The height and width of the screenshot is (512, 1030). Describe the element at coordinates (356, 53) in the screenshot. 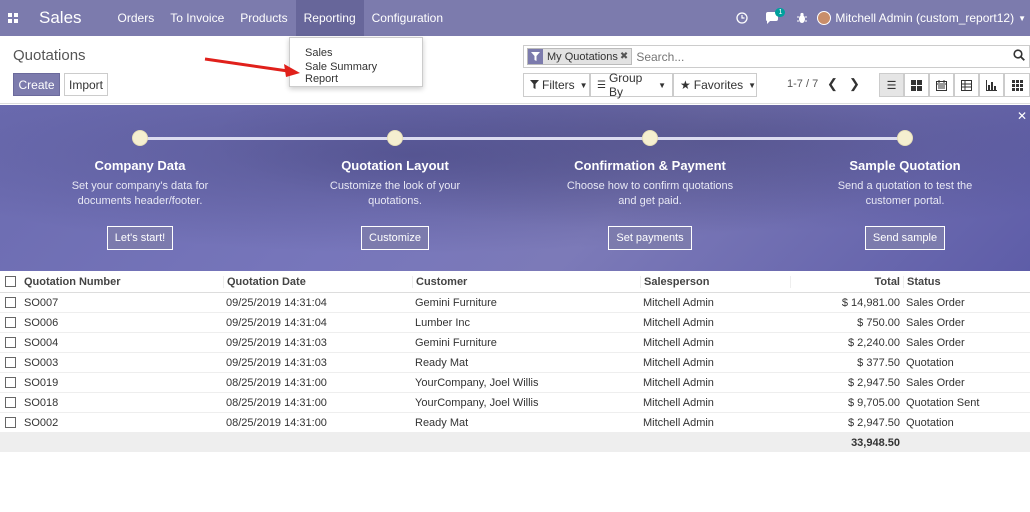

I see `dropdown-item-sales: Sales` at that location.